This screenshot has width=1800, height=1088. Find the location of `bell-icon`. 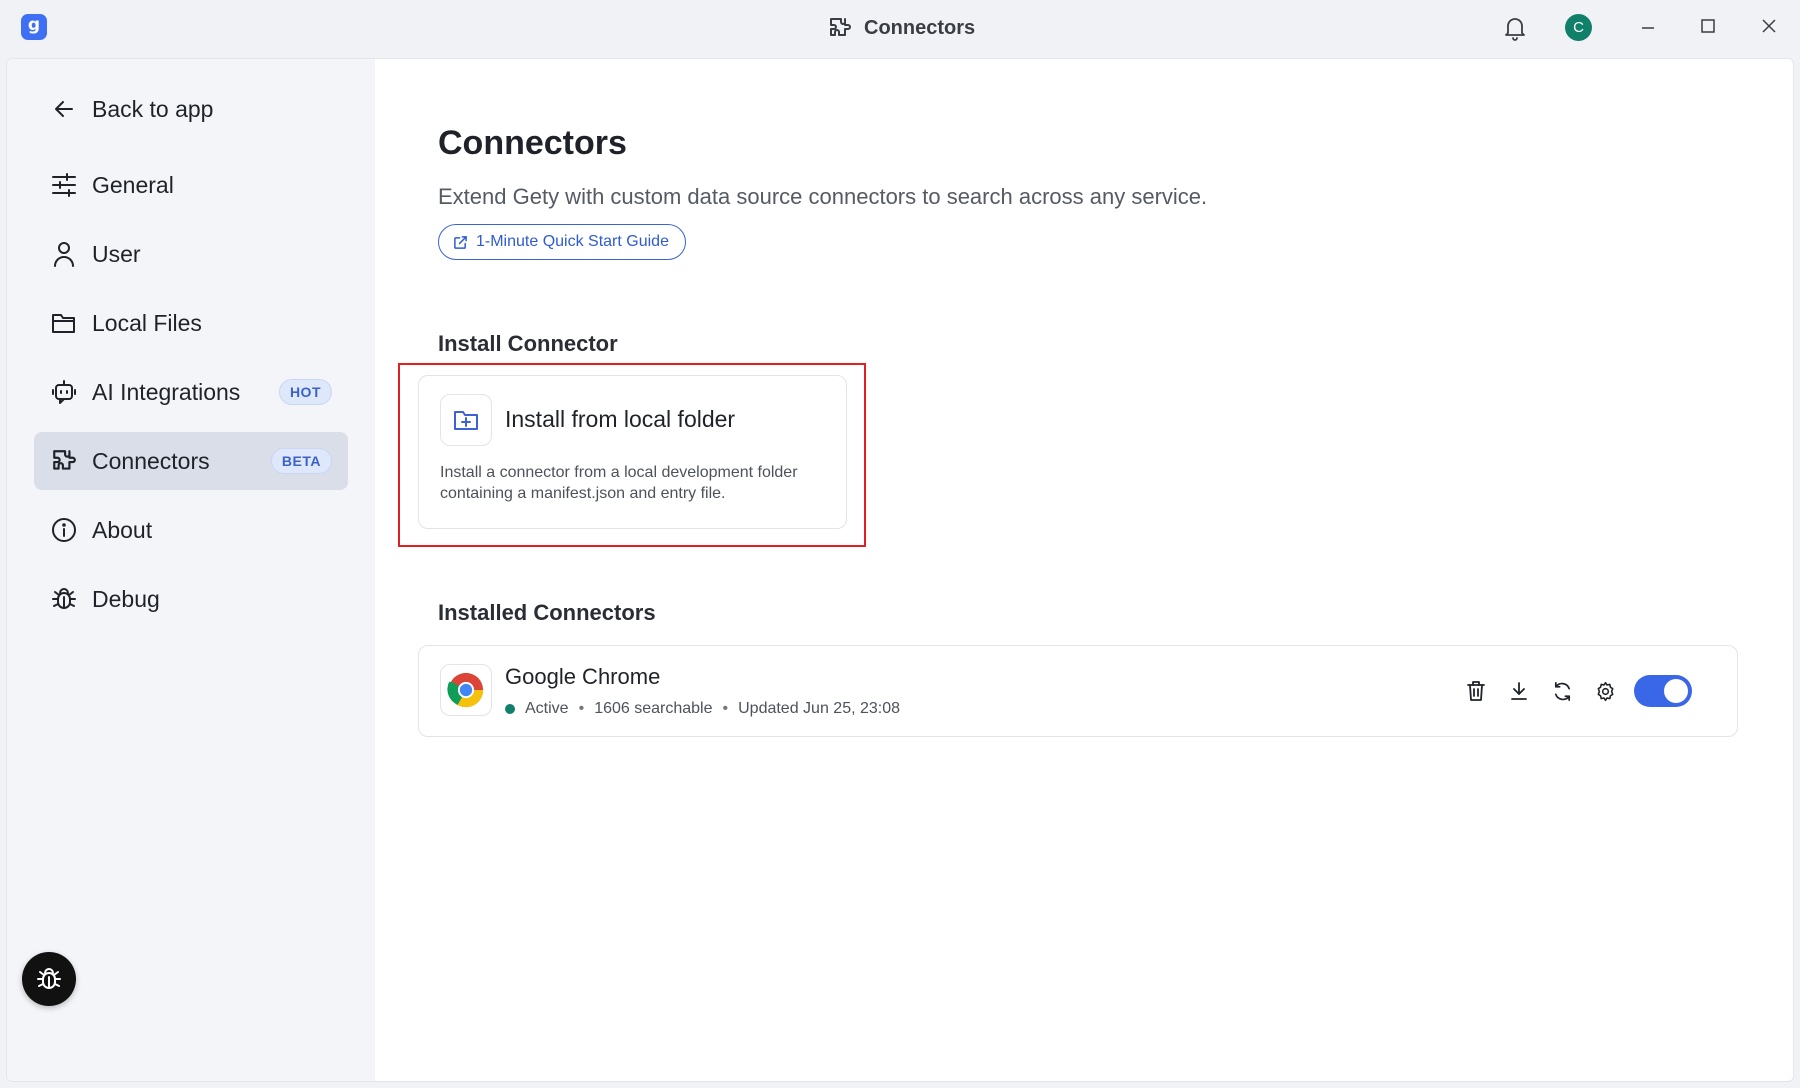

bell-icon is located at coordinates (1515, 28).